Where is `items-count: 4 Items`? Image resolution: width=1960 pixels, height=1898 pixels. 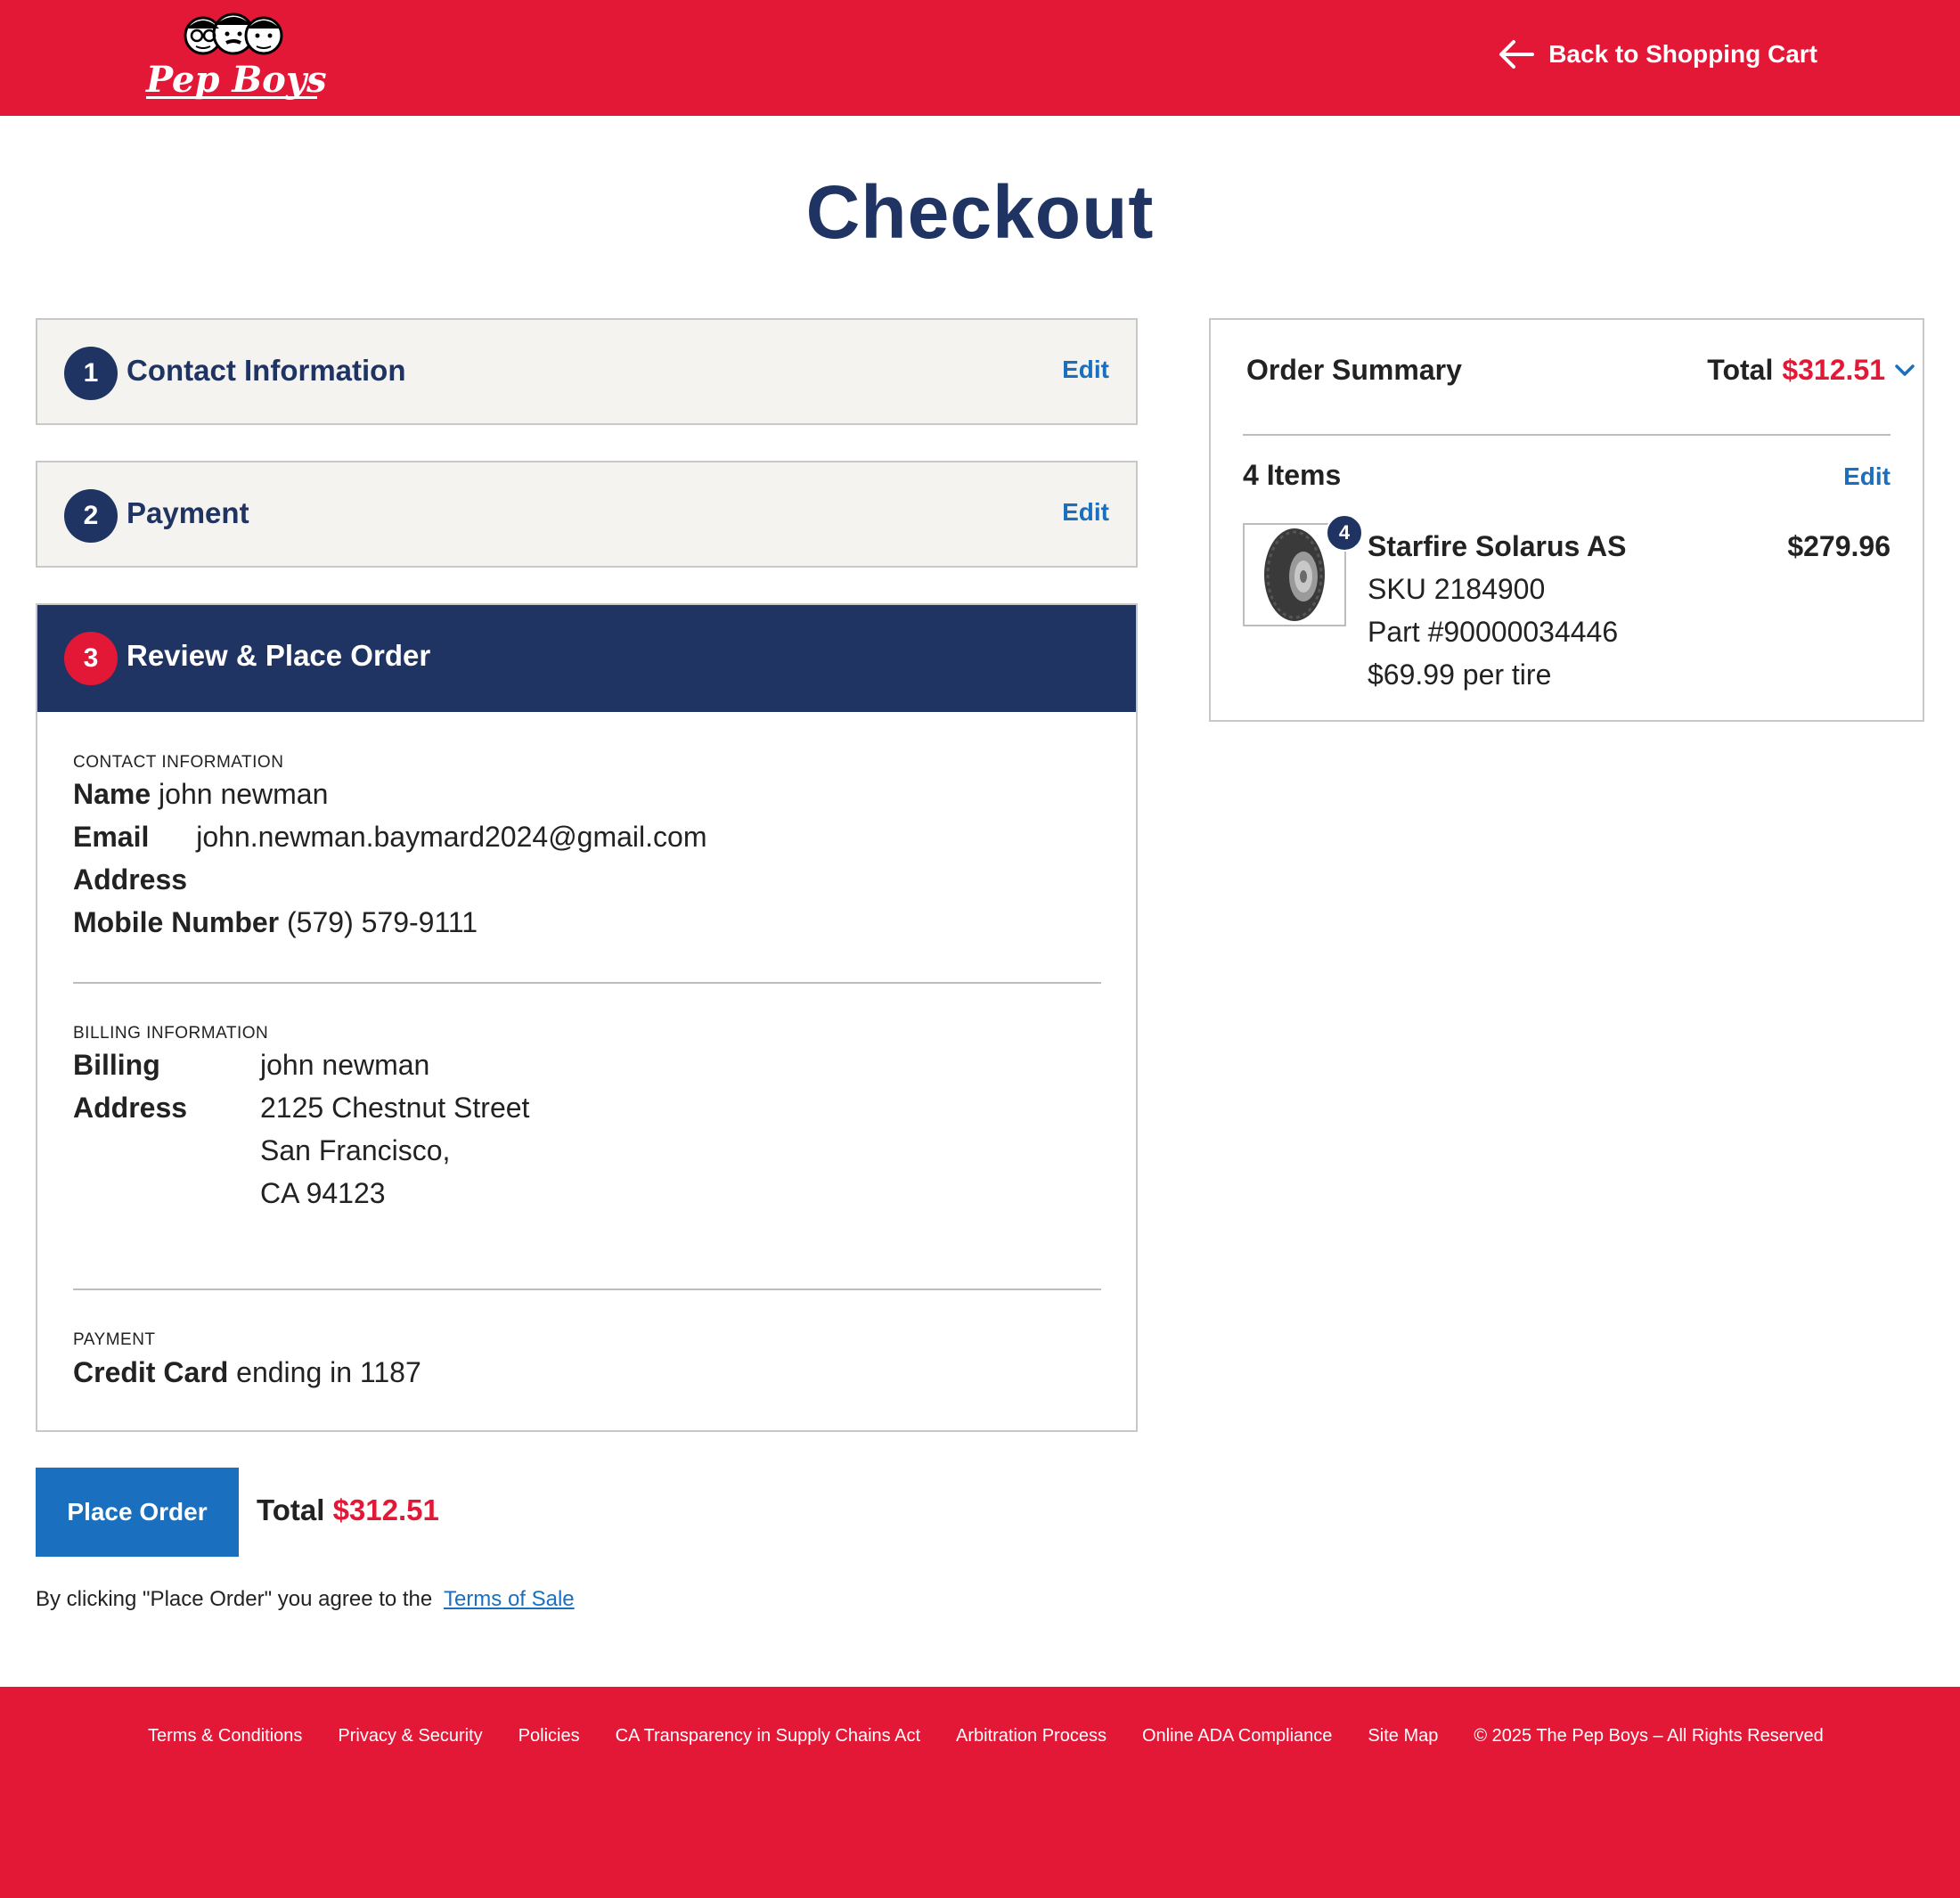
items-count: 4 Items is located at coordinates (1292, 475).